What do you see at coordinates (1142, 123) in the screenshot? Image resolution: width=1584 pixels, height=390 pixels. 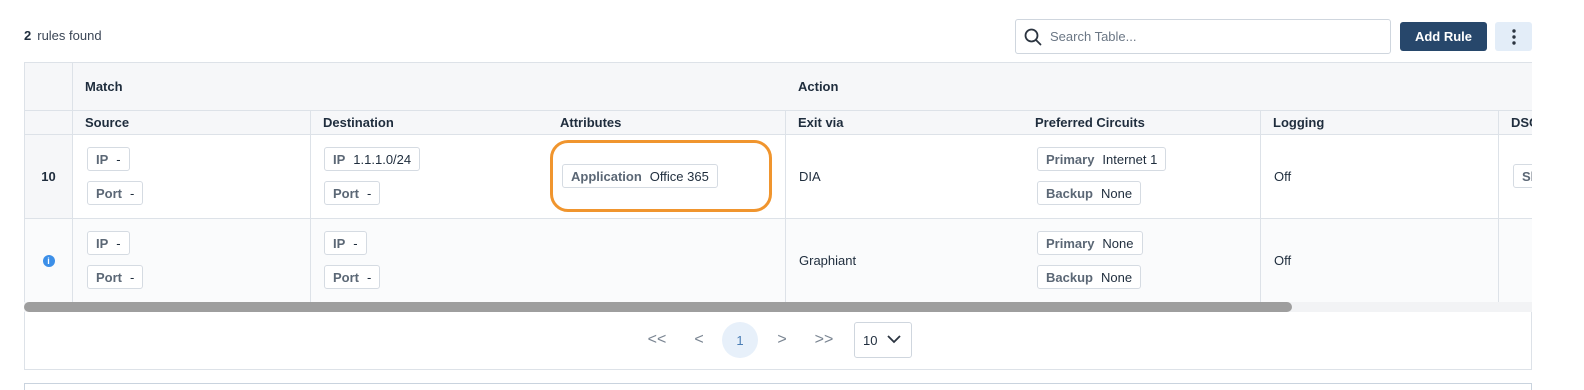 I see `col-preferred-circuits: Preferred Circuits` at bounding box center [1142, 123].